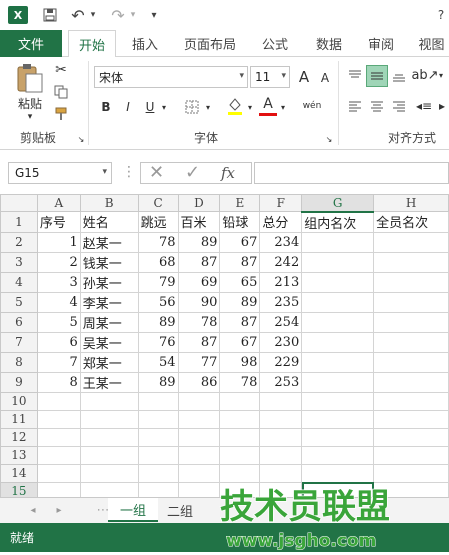  What do you see at coordinates (329, 139) in the screenshot?
I see `font-launcher-icon: ↘` at bounding box center [329, 139].